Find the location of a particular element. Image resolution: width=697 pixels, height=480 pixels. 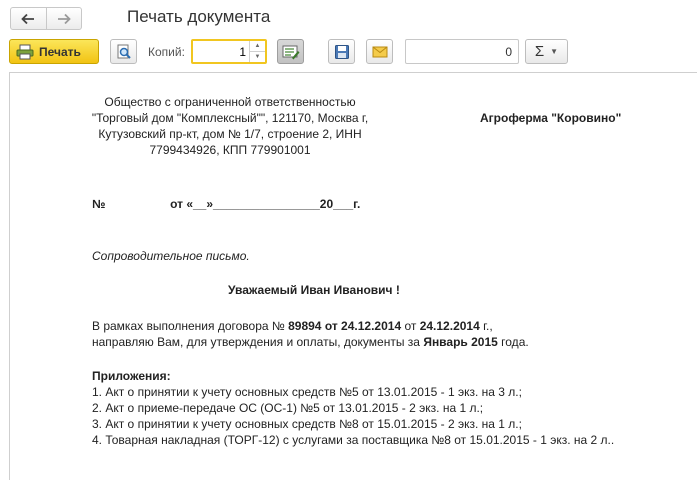

contract-date: 24.12.2014 is located at coordinates (449, 326).